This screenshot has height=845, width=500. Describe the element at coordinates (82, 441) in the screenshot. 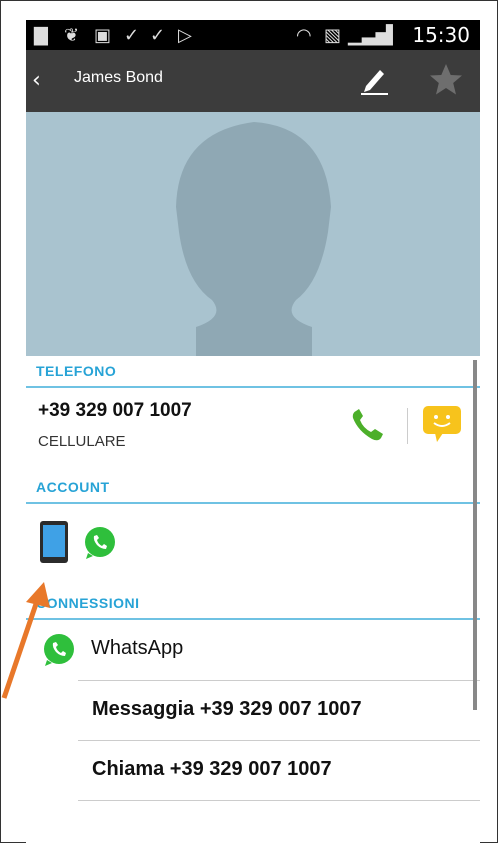

I see `phone-type-label: CELLULARE` at that location.